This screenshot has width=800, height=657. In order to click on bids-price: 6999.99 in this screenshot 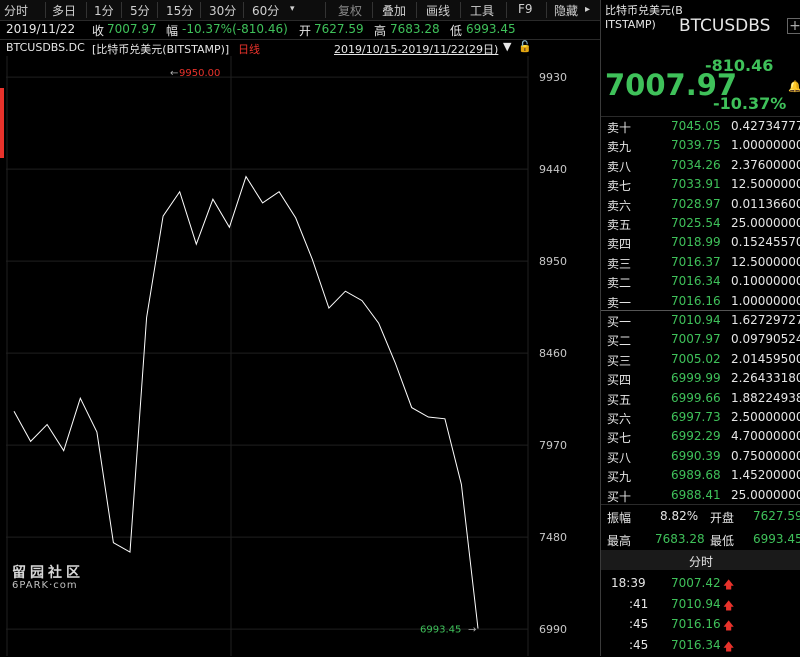, I will do `click(696, 378)`.